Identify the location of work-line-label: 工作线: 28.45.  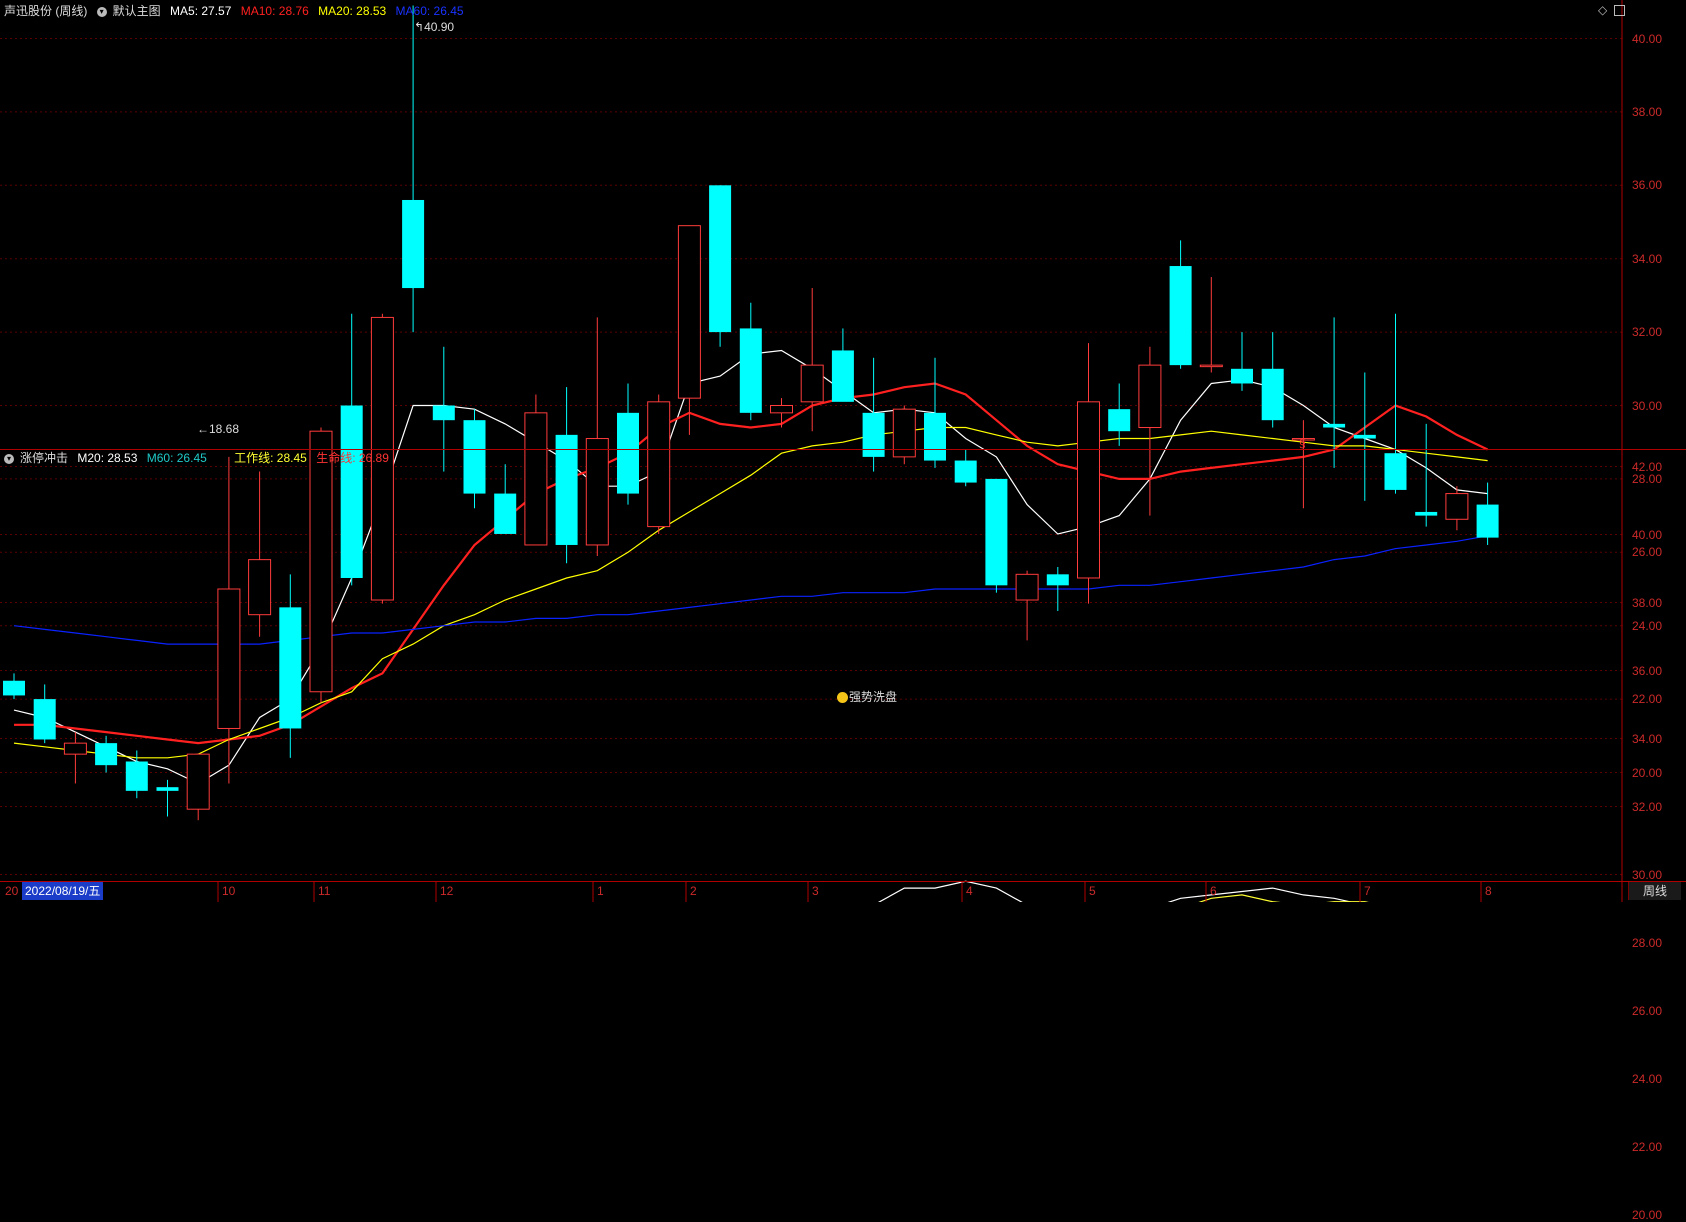
(270, 458).